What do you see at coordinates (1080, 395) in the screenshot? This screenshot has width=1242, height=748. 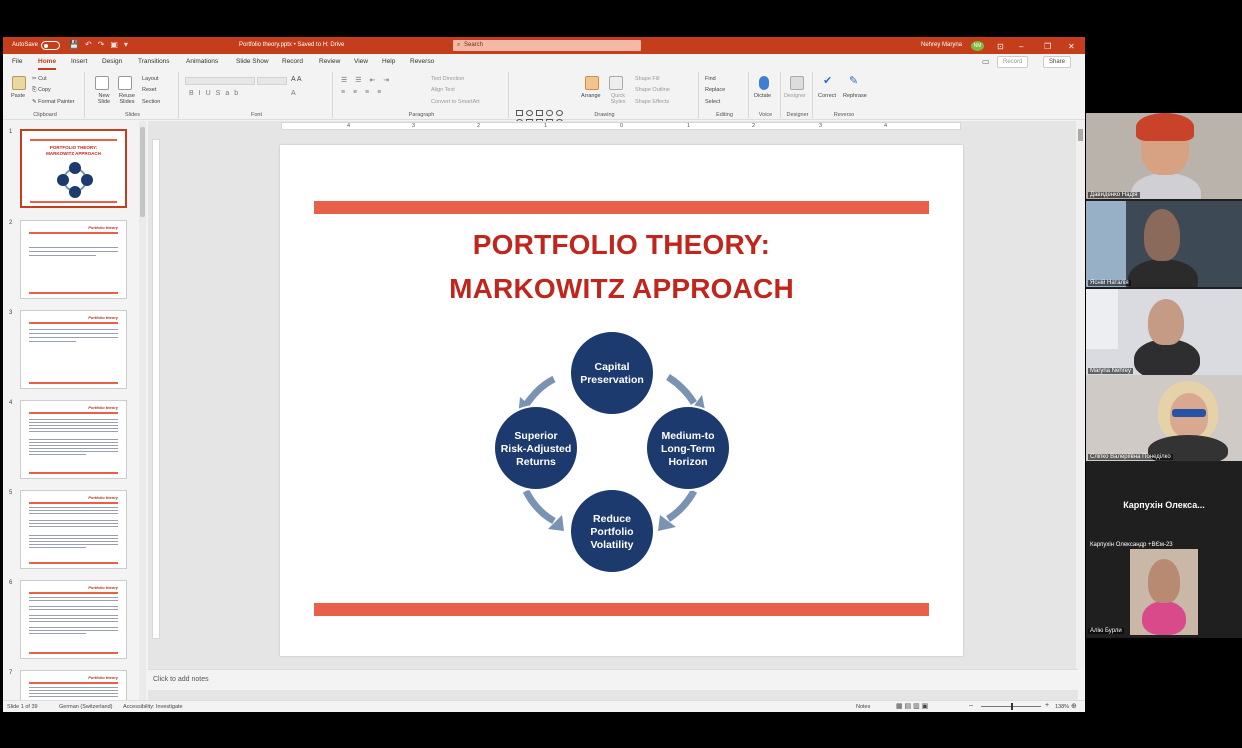 I see `editor-scrollbar` at bounding box center [1080, 395].